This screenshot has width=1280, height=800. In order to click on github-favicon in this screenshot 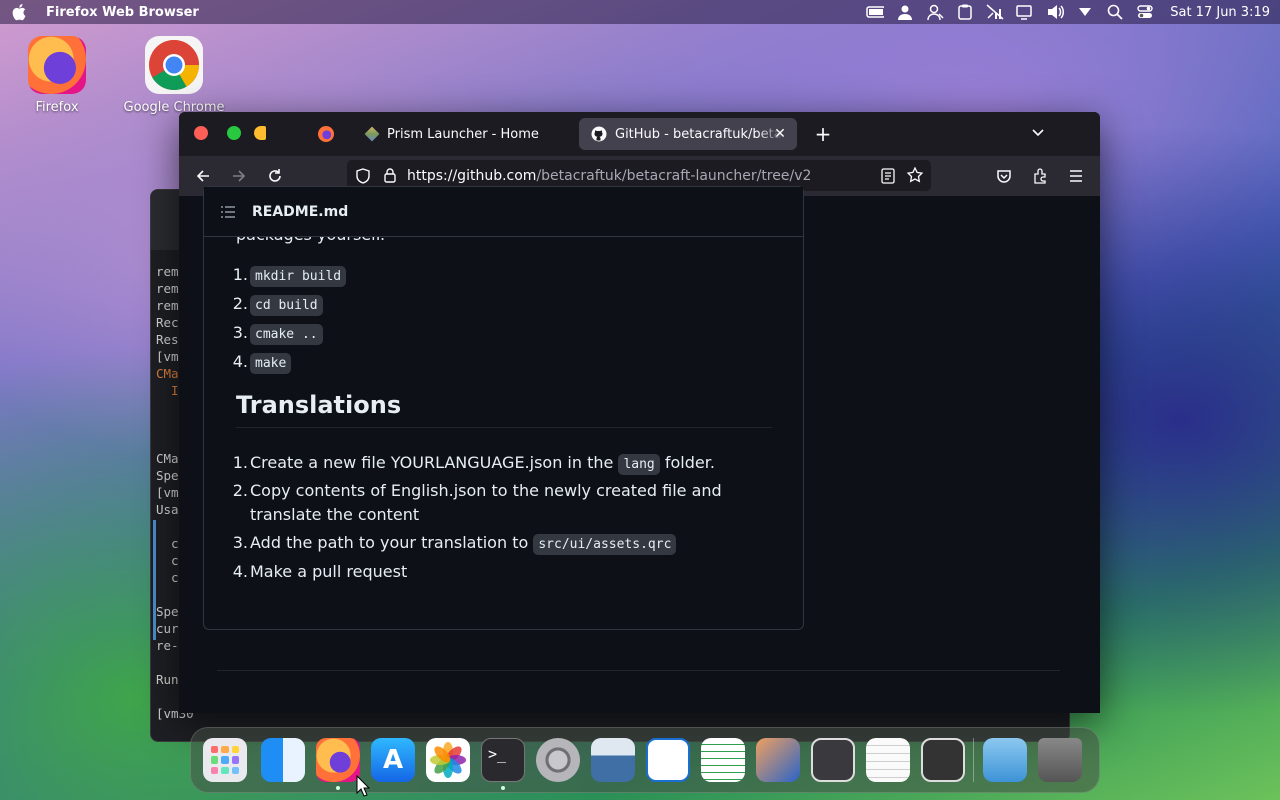, I will do `click(599, 134)`.